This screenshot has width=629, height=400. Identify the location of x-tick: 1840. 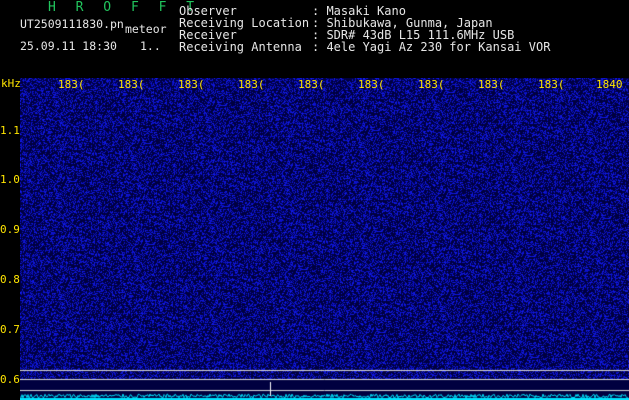
(609, 84).